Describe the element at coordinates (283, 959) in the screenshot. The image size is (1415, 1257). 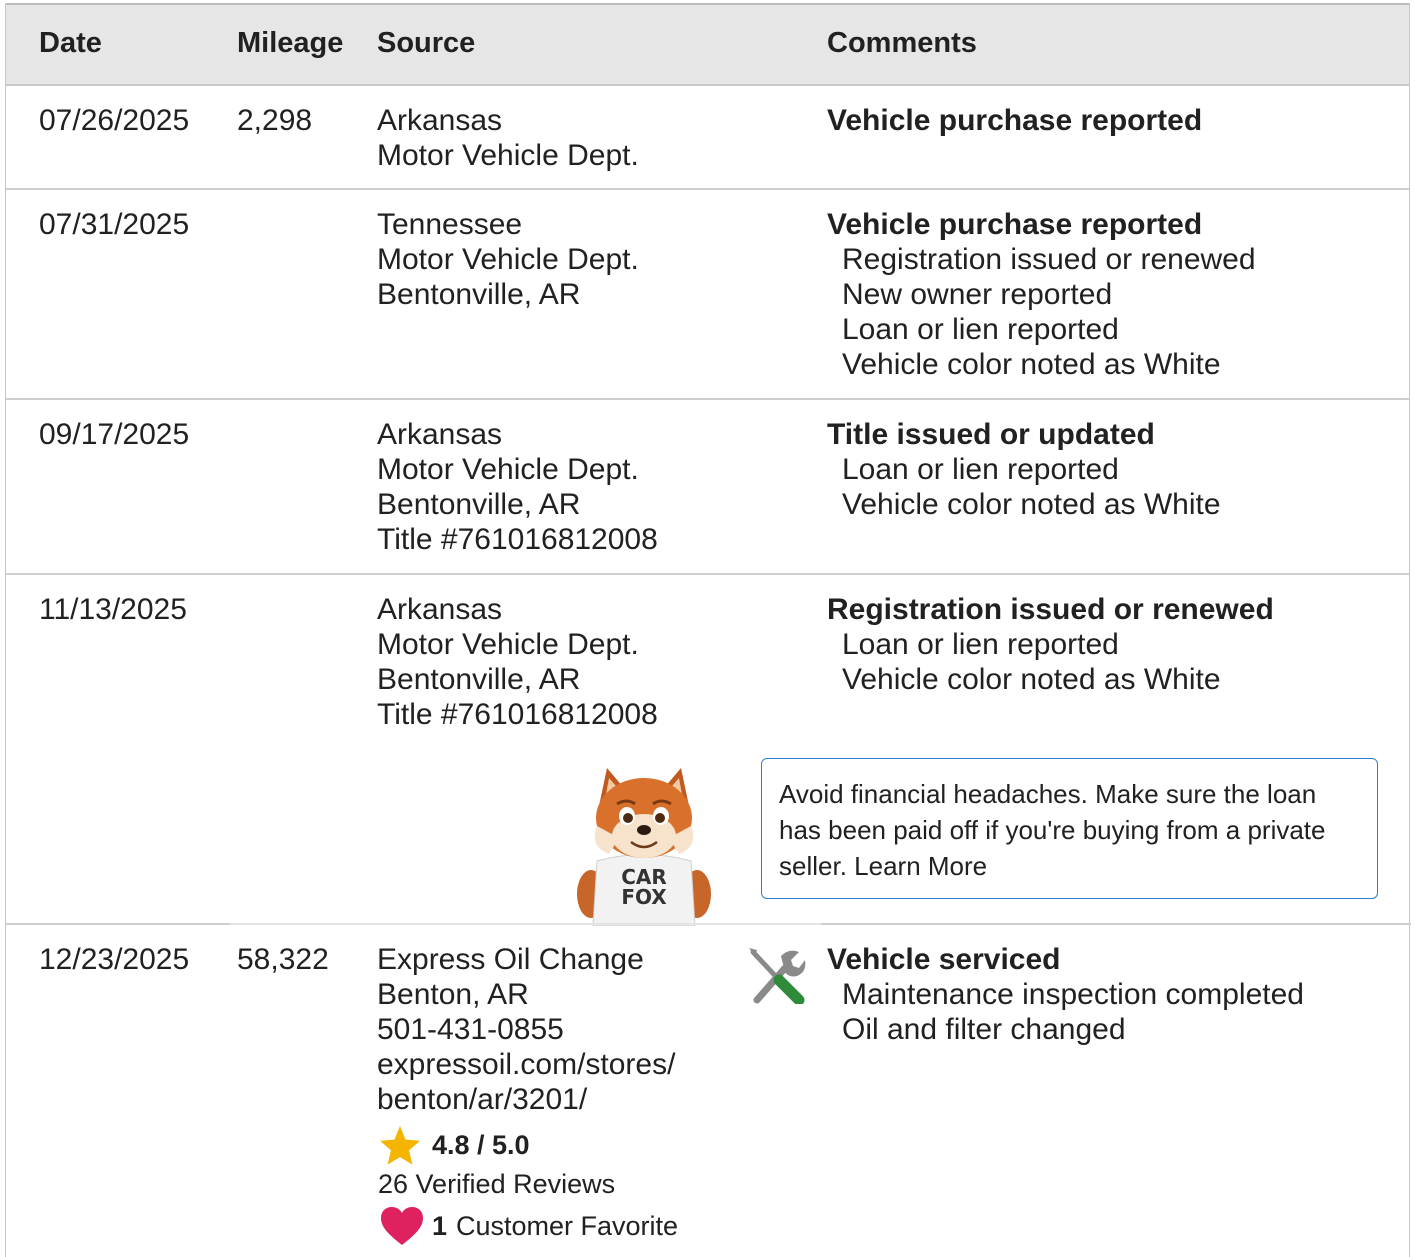
I see `row-mileage: 58,322` at that location.